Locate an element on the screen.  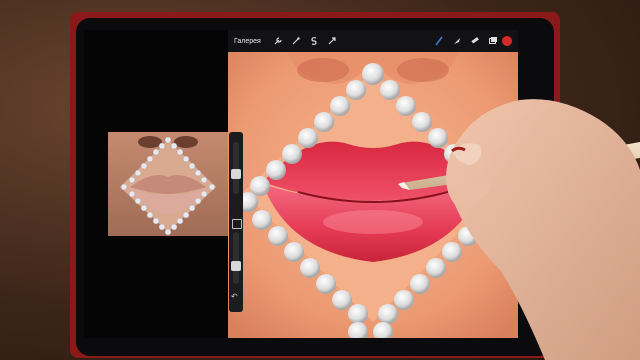
brush-size-knob is located at coordinates (236, 174).